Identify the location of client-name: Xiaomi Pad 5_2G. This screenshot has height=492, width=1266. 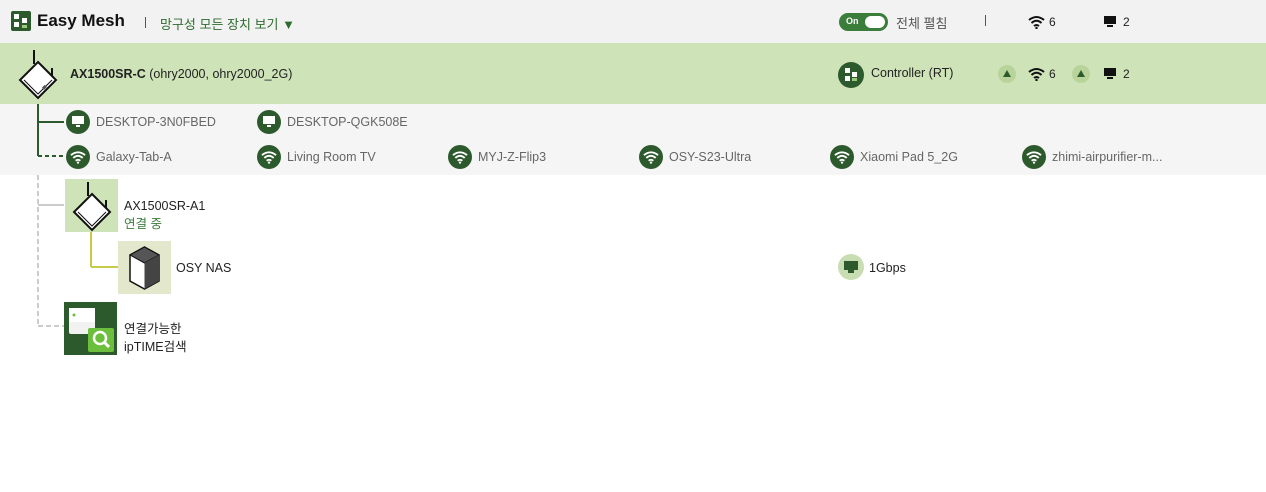
(909, 157).